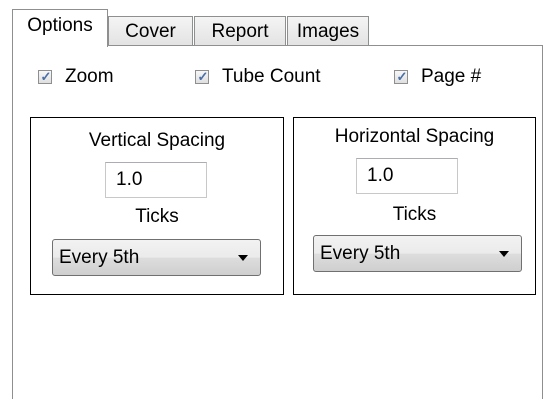  What do you see at coordinates (407, 176) in the screenshot?
I see `horizontal-spacing-input: 1.0` at bounding box center [407, 176].